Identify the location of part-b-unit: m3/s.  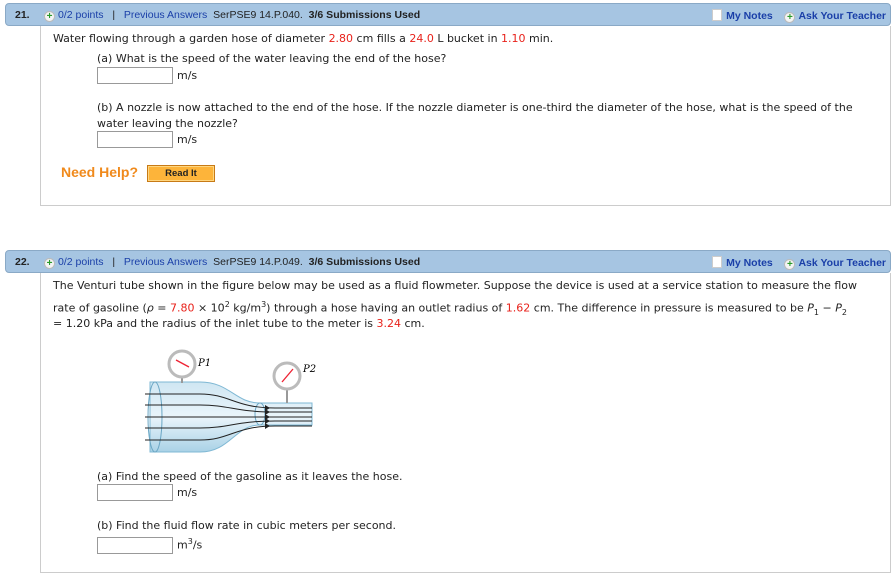
(190, 544).